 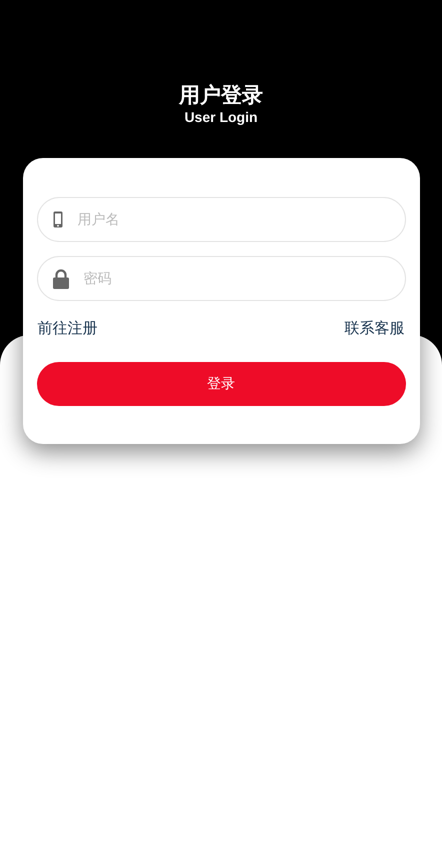 What do you see at coordinates (221, 278) in the screenshot?
I see `input-field: 密码` at bounding box center [221, 278].